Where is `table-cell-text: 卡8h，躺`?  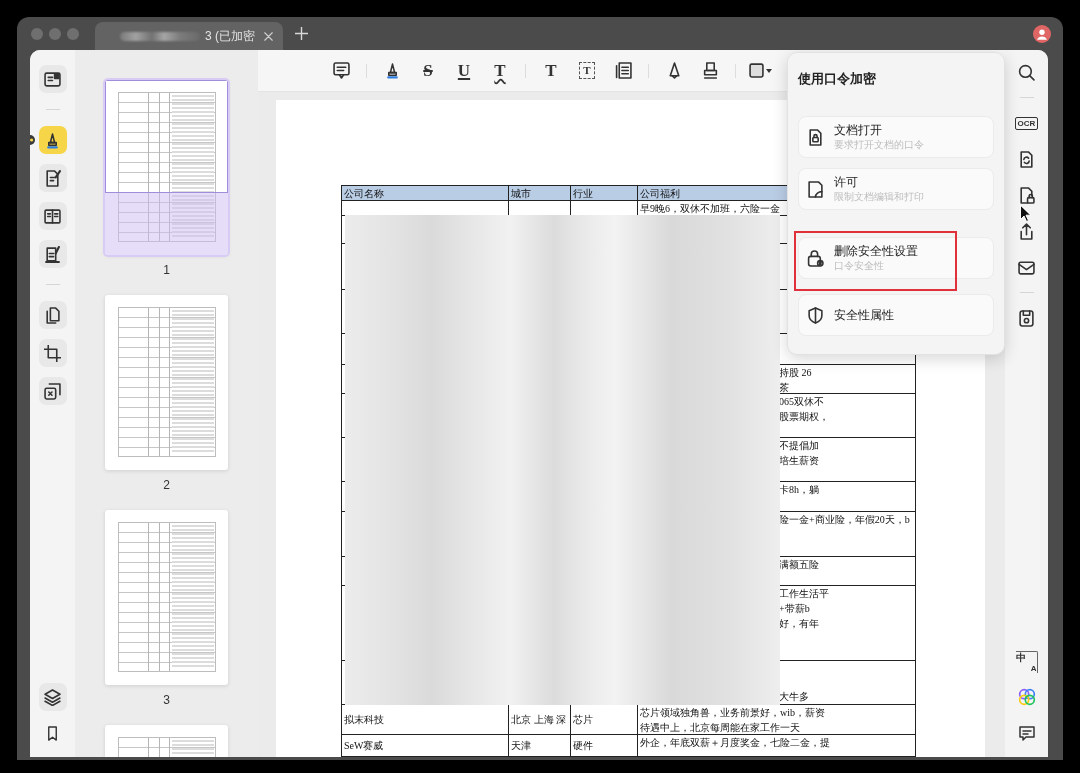 table-cell-text: 卡8h，躺 is located at coordinates (799, 490).